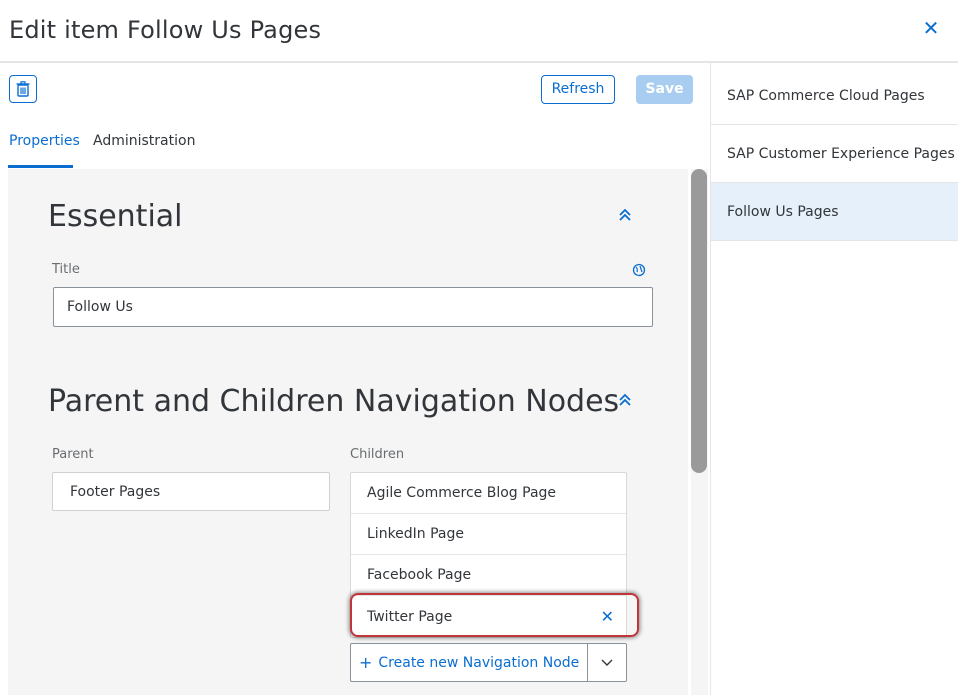 The width and height of the screenshot is (958, 695). What do you see at coordinates (607, 616) in the screenshot?
I see `remove-child-icon: ✕` at bounding box center [607, 616].